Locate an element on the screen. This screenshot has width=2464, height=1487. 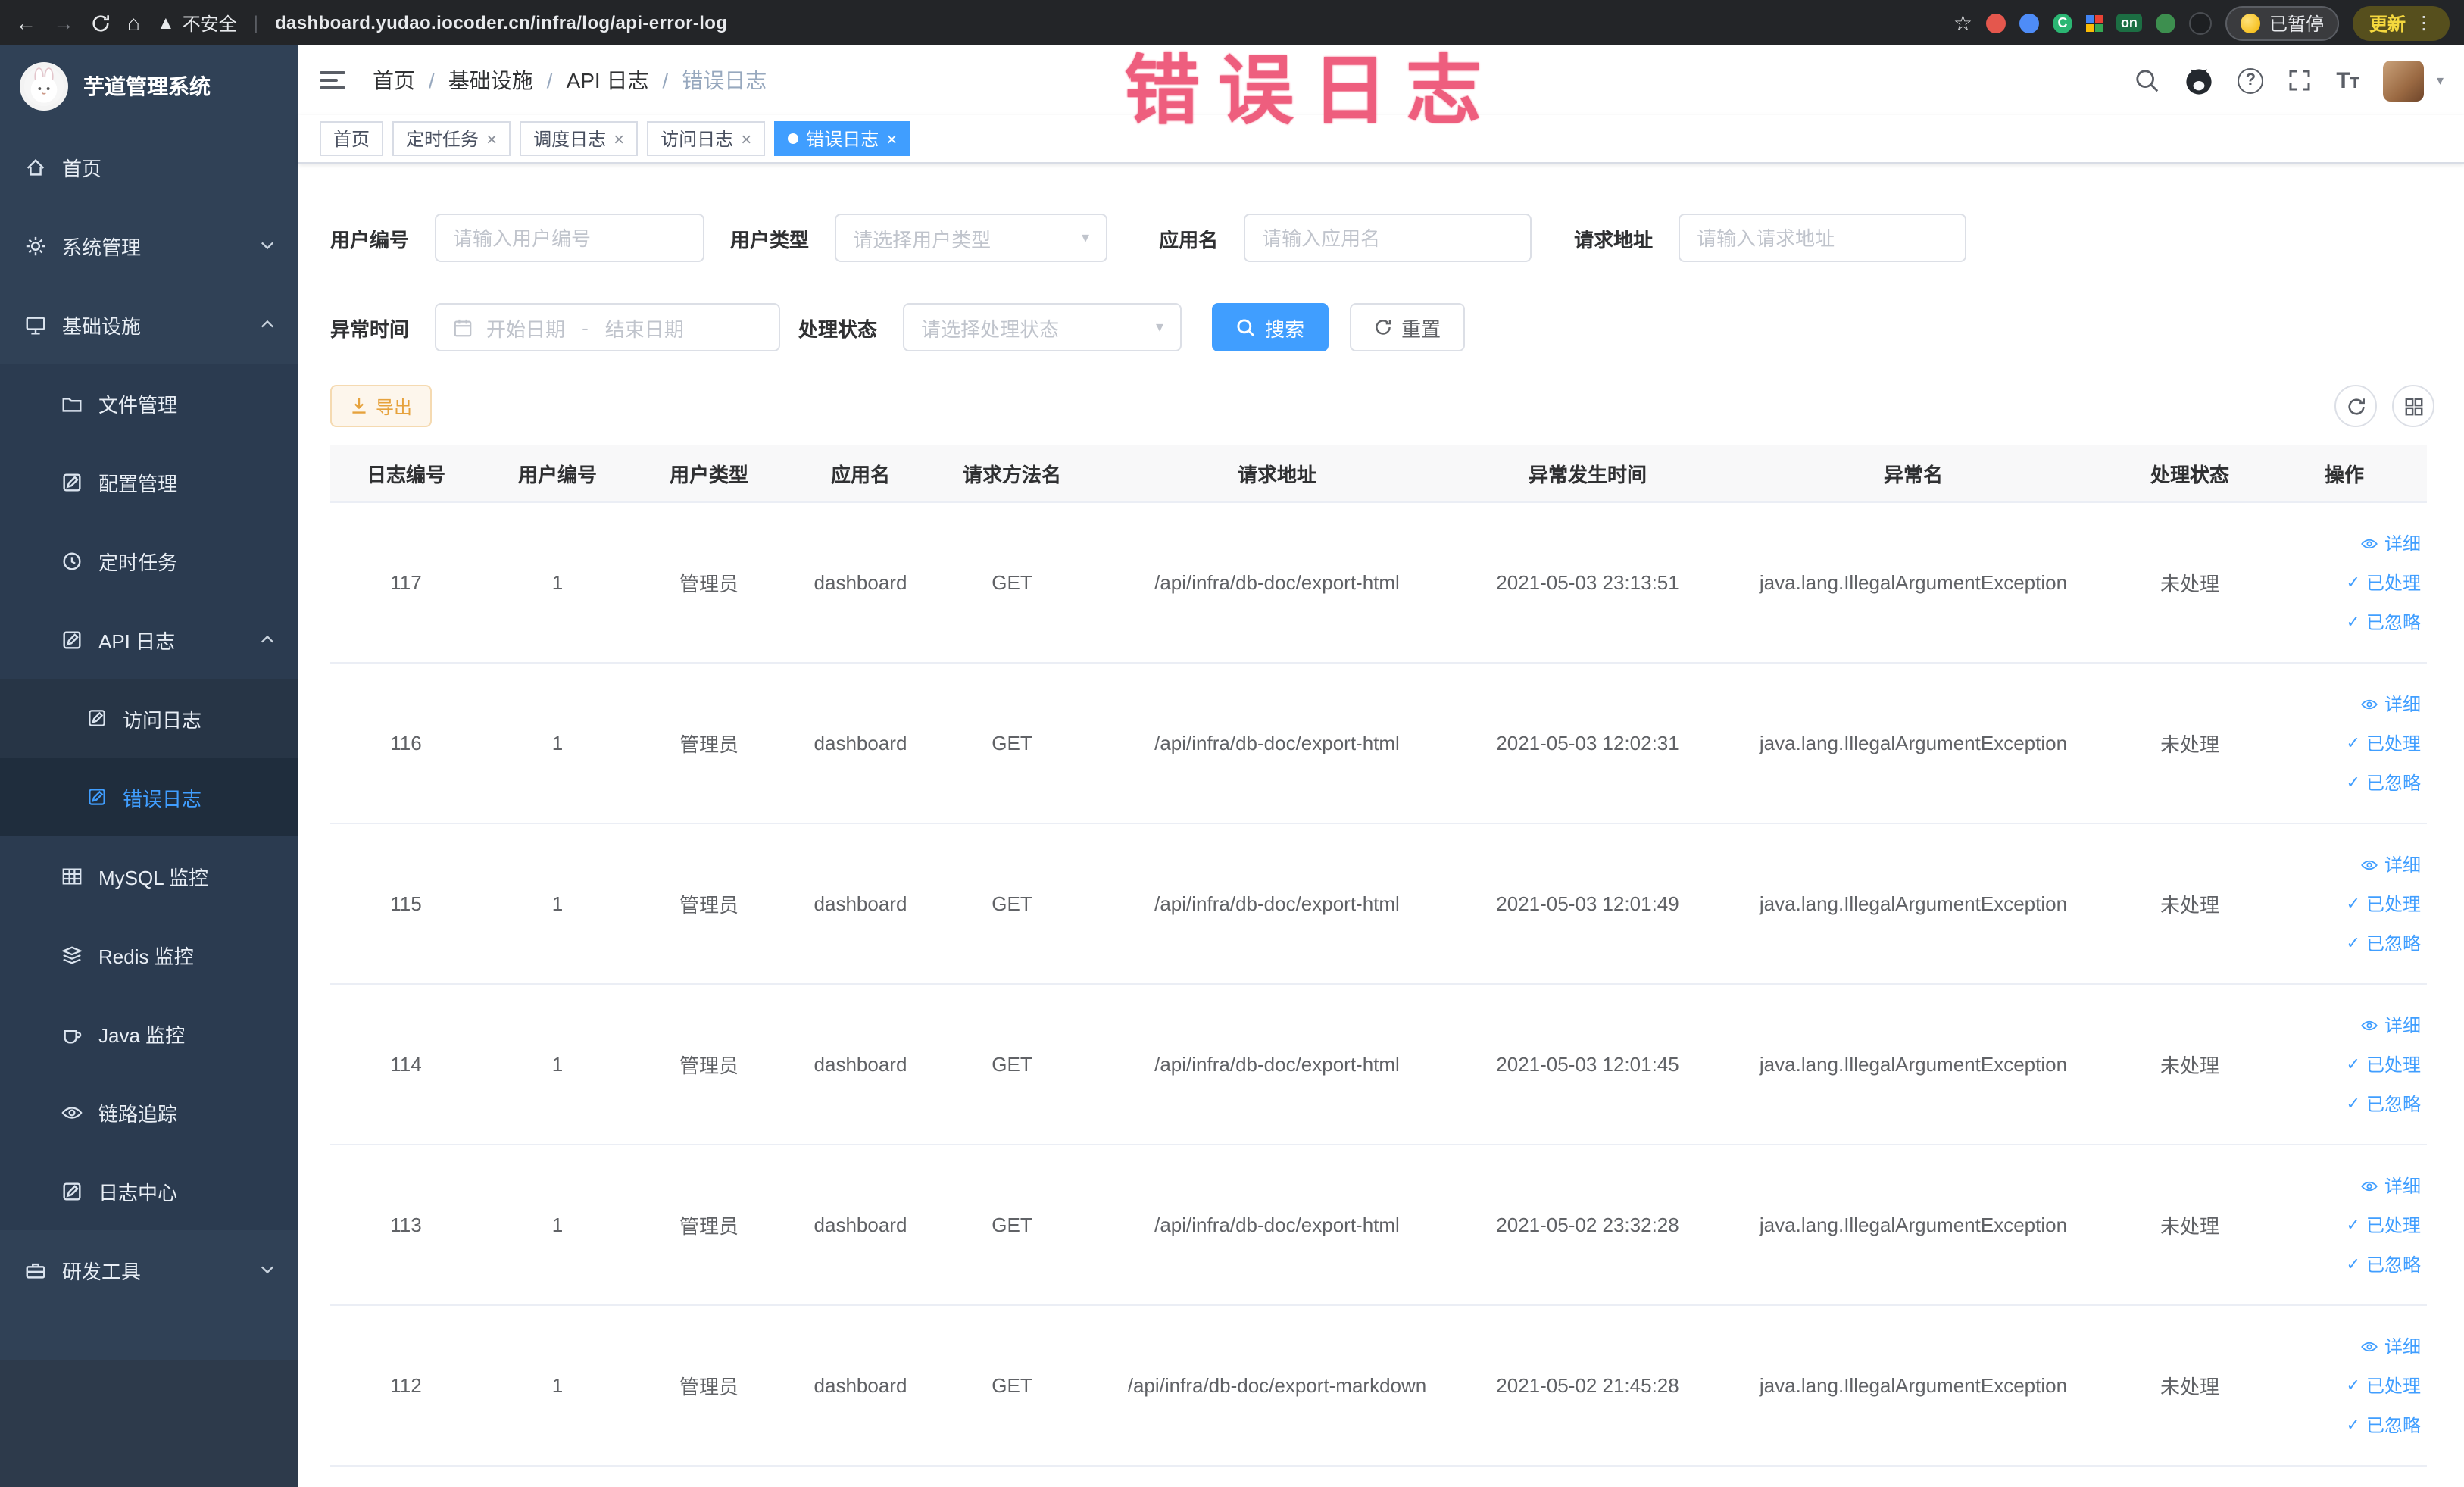
font-size-icon: TT is located at coordinates (2347, 80).